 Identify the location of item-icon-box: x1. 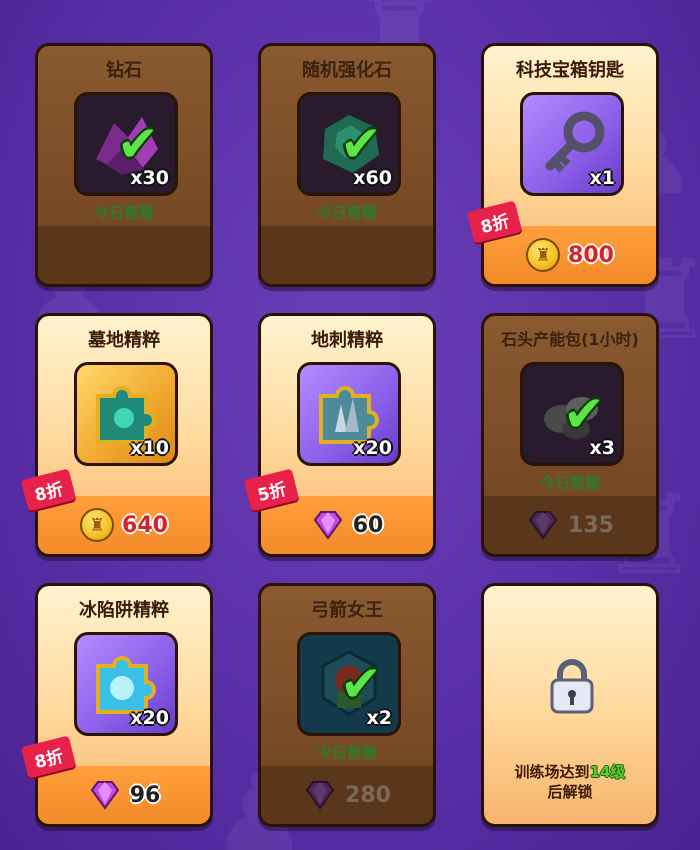
(572, 144).